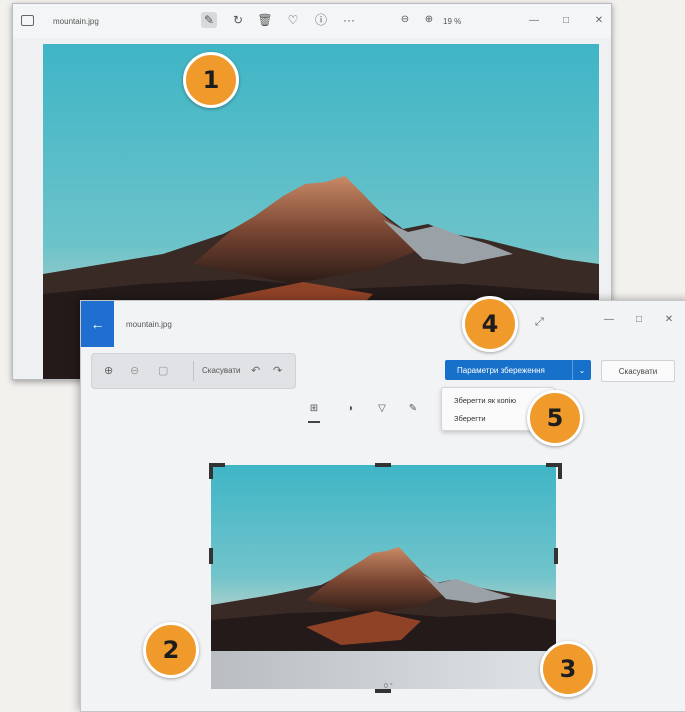 This screenshot has height=712, width=685. I want to click on markup-icon: ✎, so click(413, 408).